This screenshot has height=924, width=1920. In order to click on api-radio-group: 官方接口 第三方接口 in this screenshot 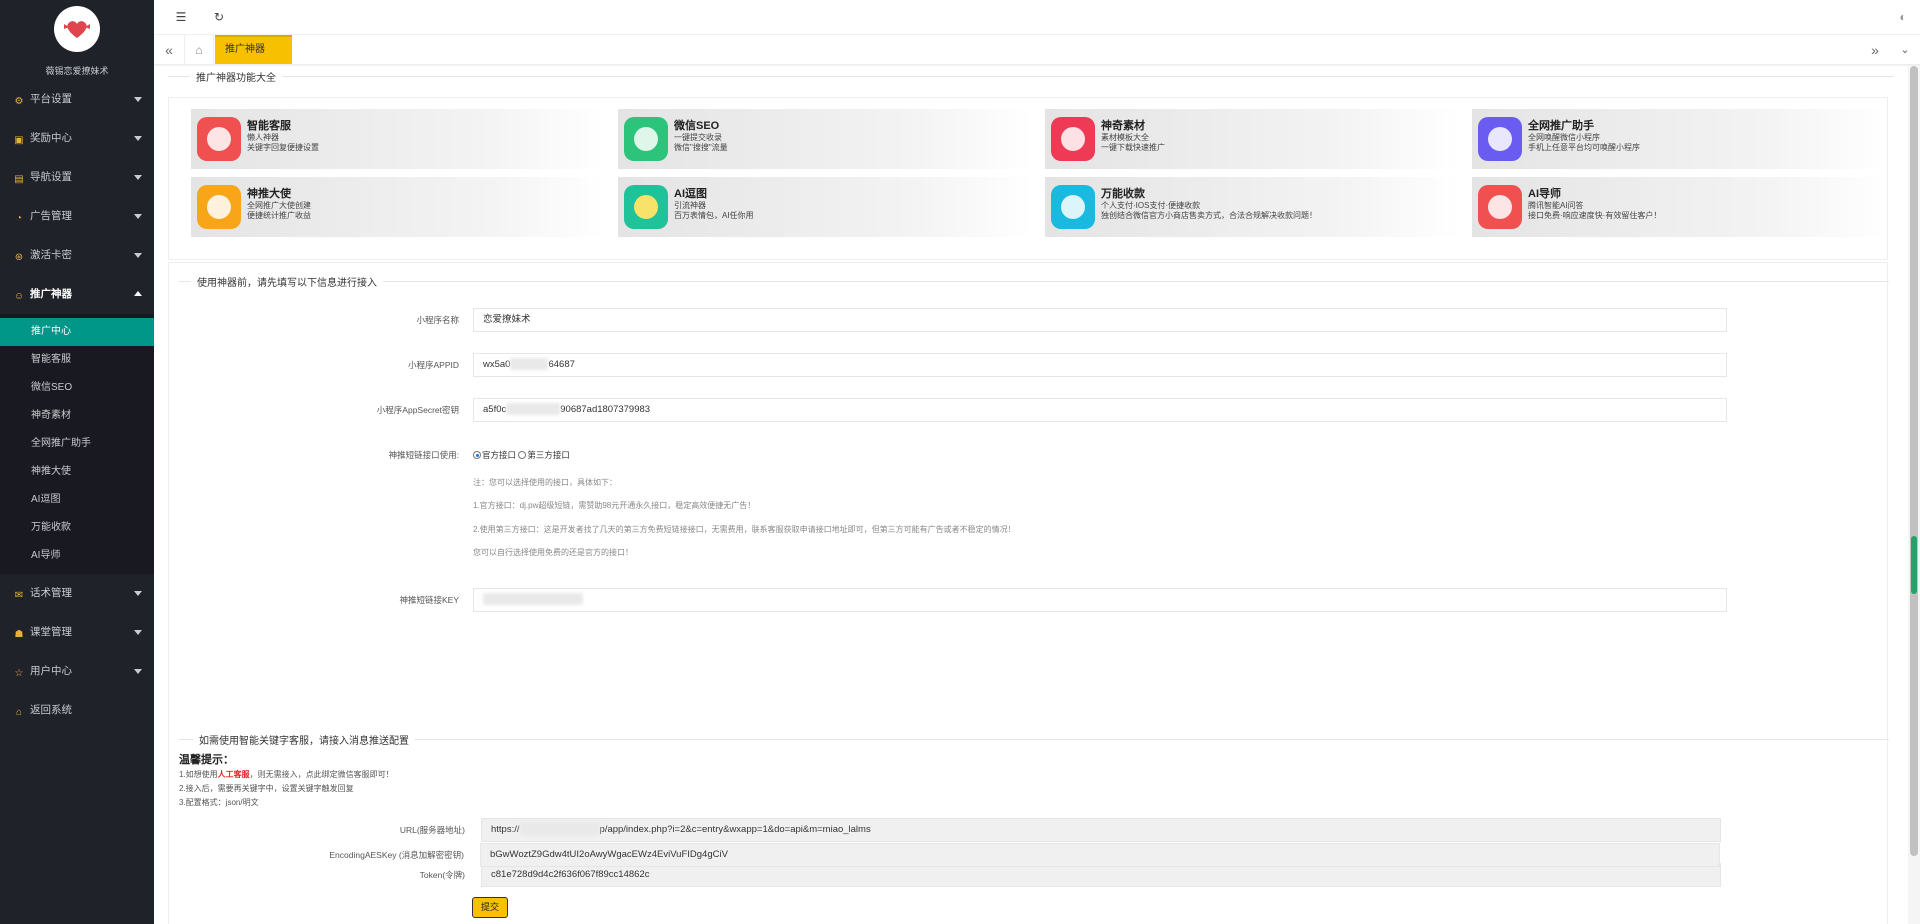, I will do `click(521, 455)`.